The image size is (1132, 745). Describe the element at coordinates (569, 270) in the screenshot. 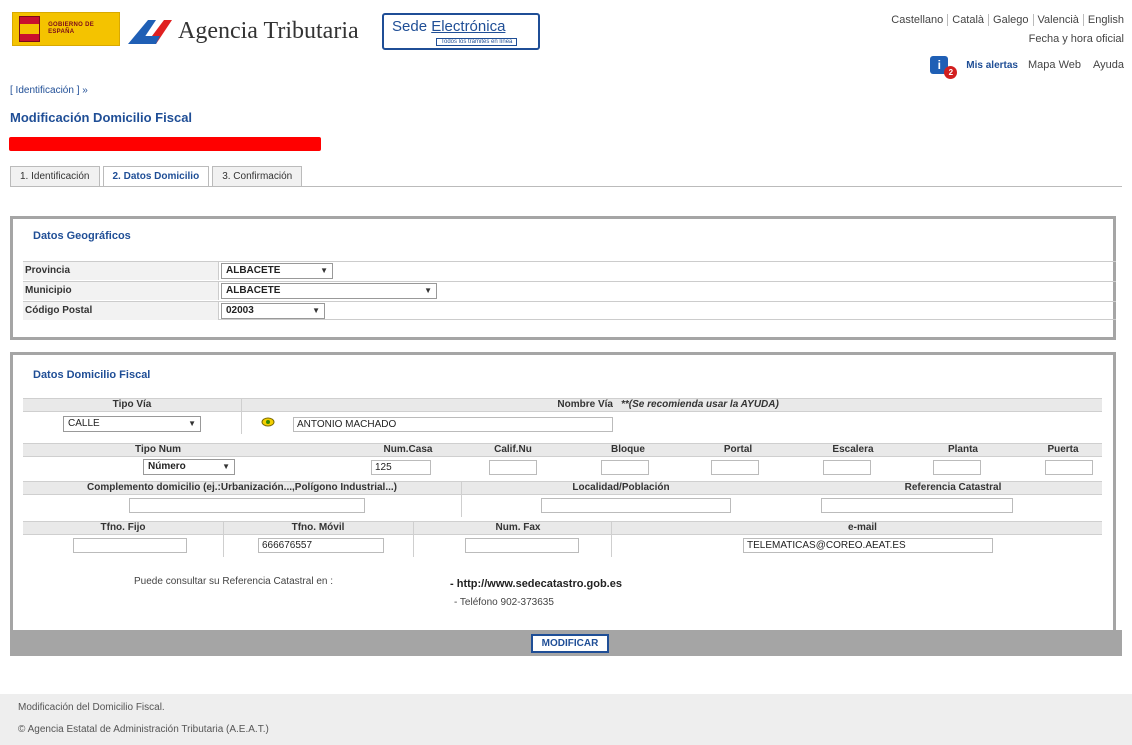

I see `provincia-row: Provincia ALBACETE ▼` at that location.